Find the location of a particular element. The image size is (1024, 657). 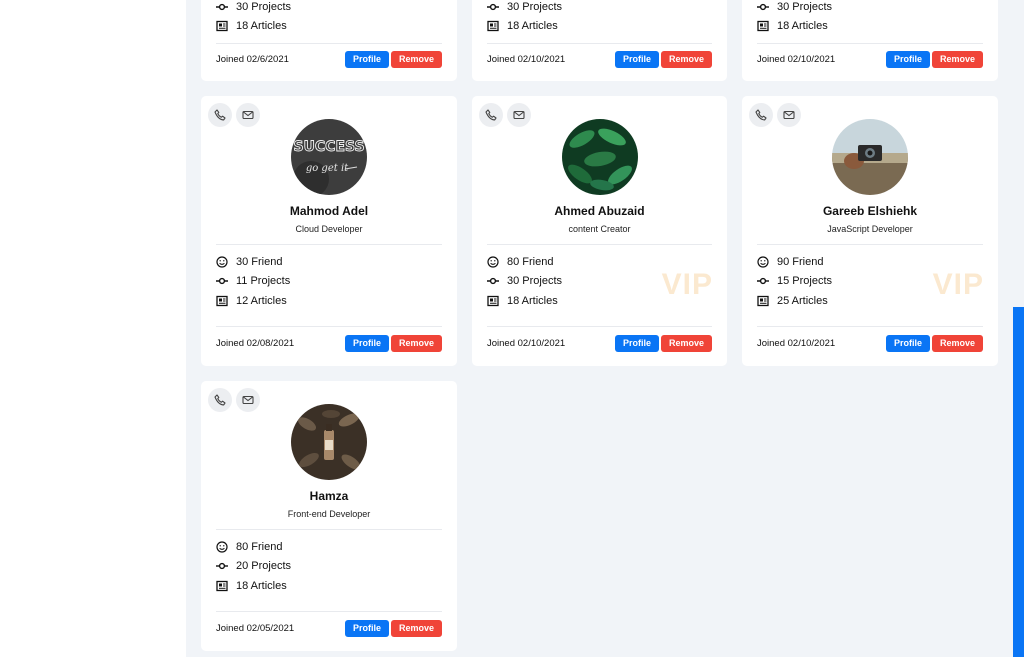

scrollbar-thumb is located at coordinates (1018, 482).